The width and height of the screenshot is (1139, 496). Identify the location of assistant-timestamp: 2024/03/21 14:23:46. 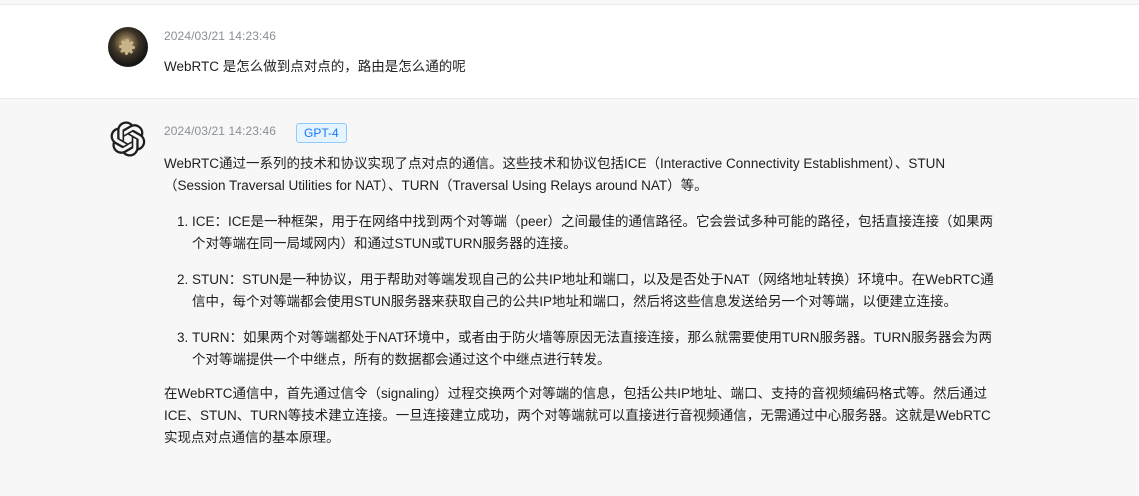
(220, 131).